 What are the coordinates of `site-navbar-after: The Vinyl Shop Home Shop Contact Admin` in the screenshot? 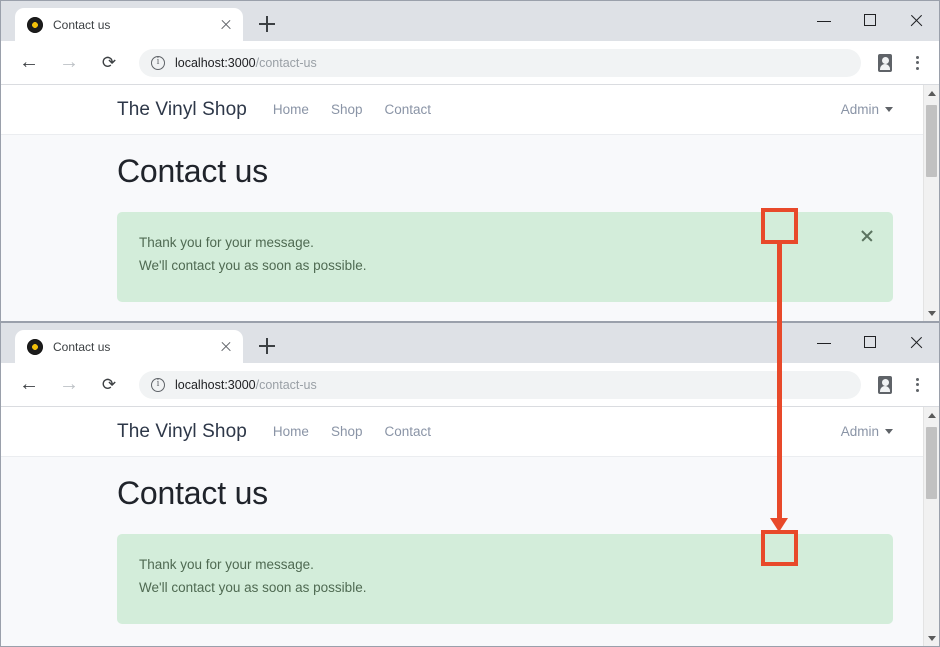 It's located at (462, 432).